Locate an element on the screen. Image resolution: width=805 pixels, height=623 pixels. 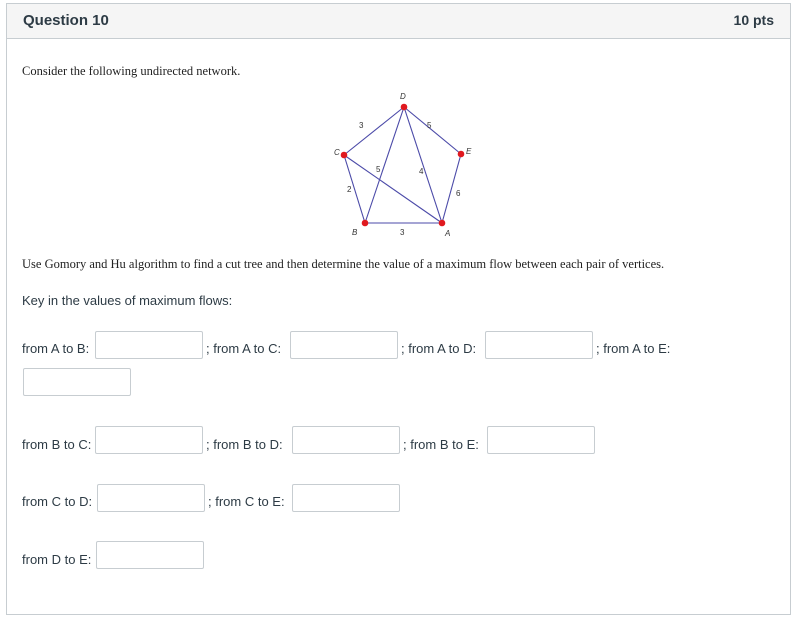
label-c-e: ; from C to E: is located at coordinates (246, 501).